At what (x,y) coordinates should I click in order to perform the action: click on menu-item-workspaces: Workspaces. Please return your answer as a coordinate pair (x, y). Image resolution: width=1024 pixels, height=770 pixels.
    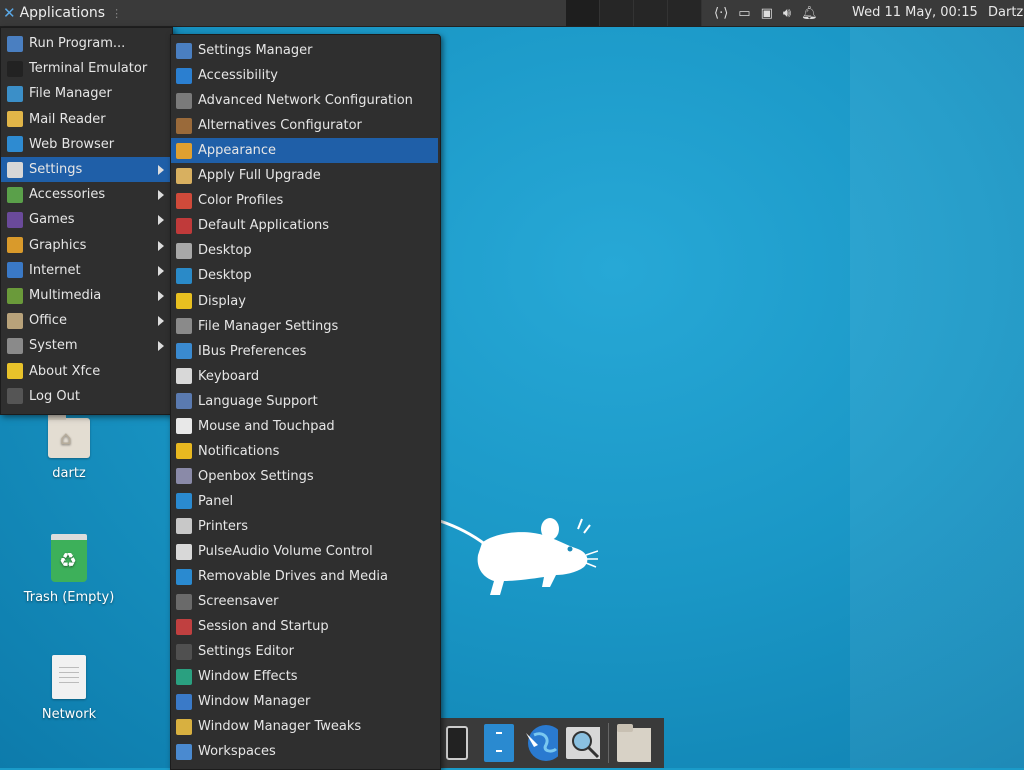
    Looking at the image, I should click on (304, 751).